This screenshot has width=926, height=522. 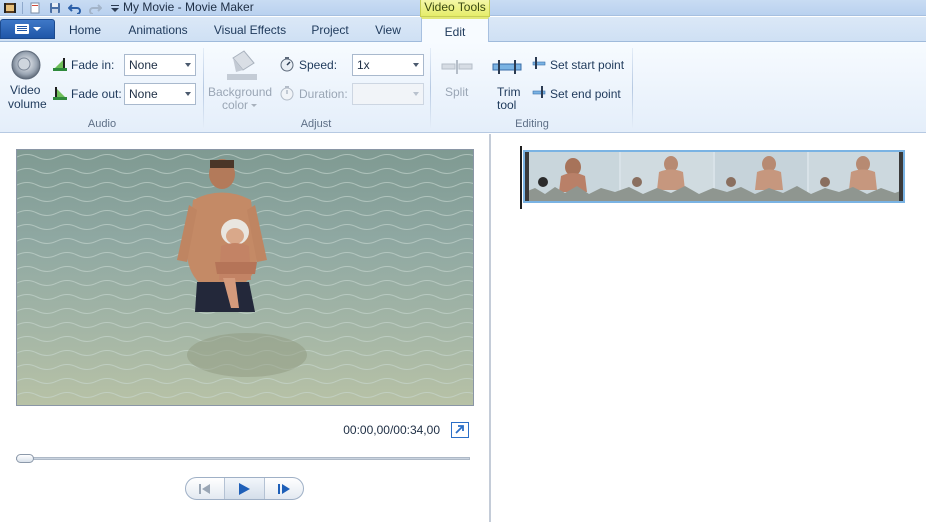 I want to click on app-menu-icon, so click(x=10, y=8).